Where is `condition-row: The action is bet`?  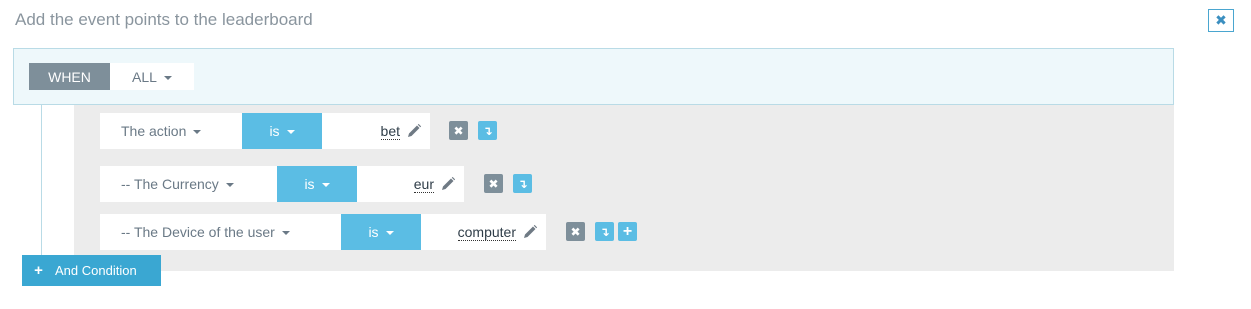 condition-row: The action is bet is located at coordinates (265, 131).